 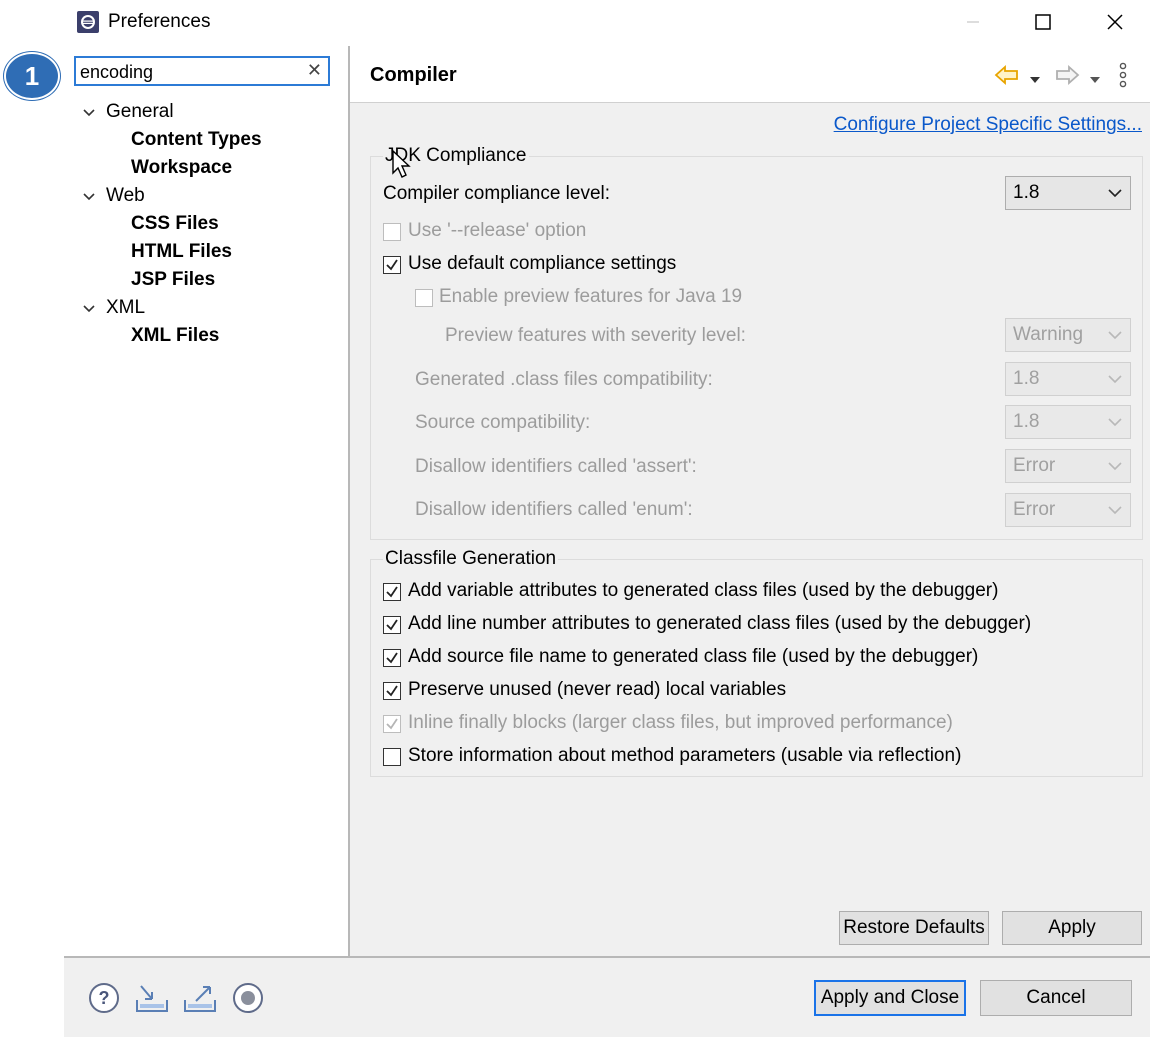 I want to click on clear-icon: ✕, so click(x=314, y=70).